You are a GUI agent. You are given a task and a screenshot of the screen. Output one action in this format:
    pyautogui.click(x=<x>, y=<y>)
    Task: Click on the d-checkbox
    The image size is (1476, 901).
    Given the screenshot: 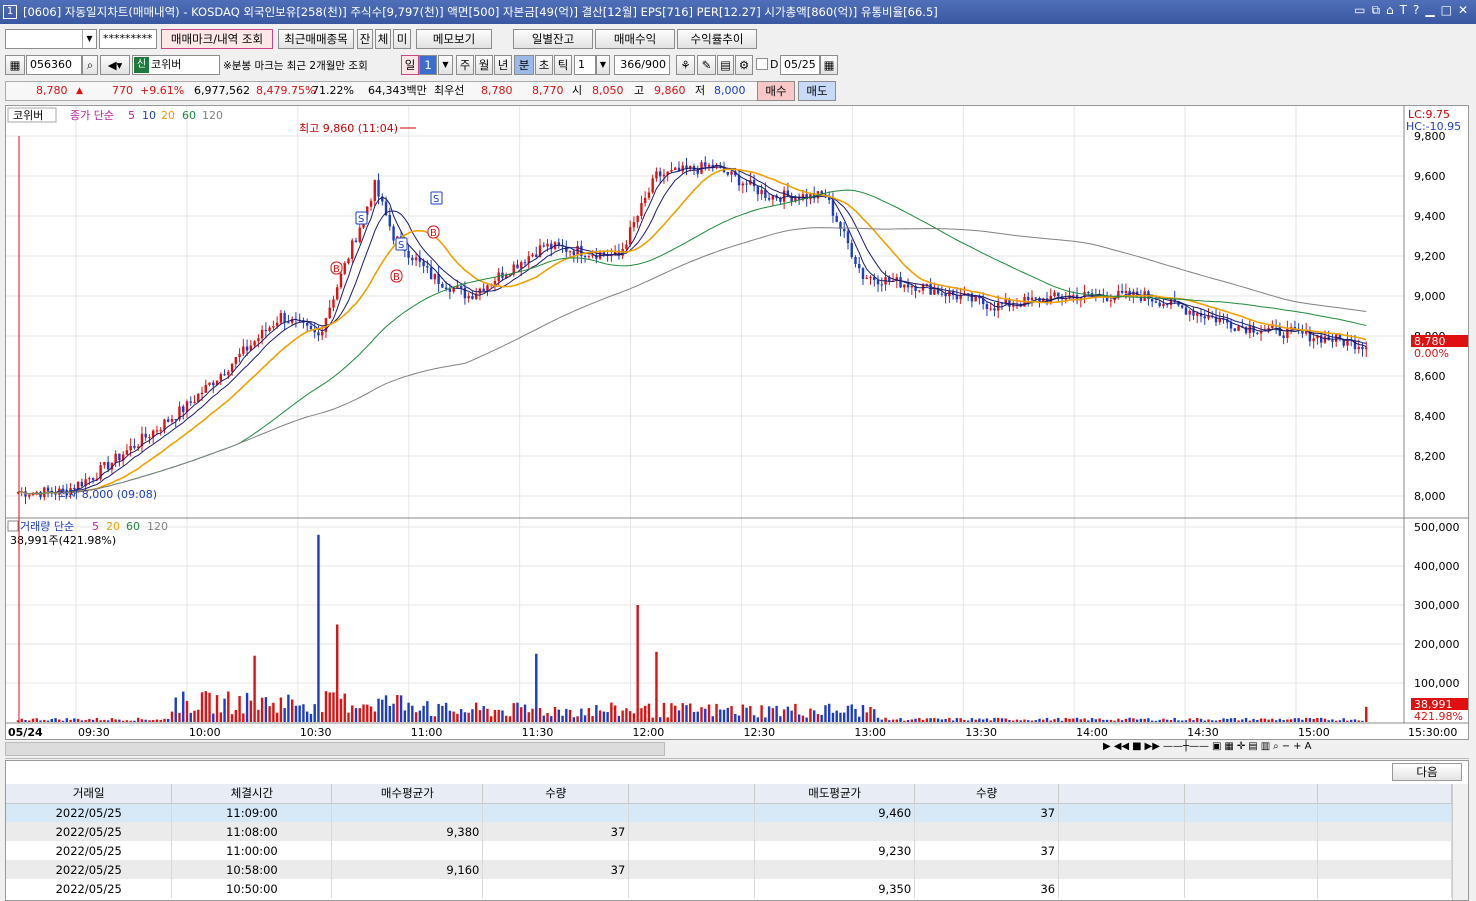 What is the action you would take?
    pyautogui.click(x=762, y=64)
    